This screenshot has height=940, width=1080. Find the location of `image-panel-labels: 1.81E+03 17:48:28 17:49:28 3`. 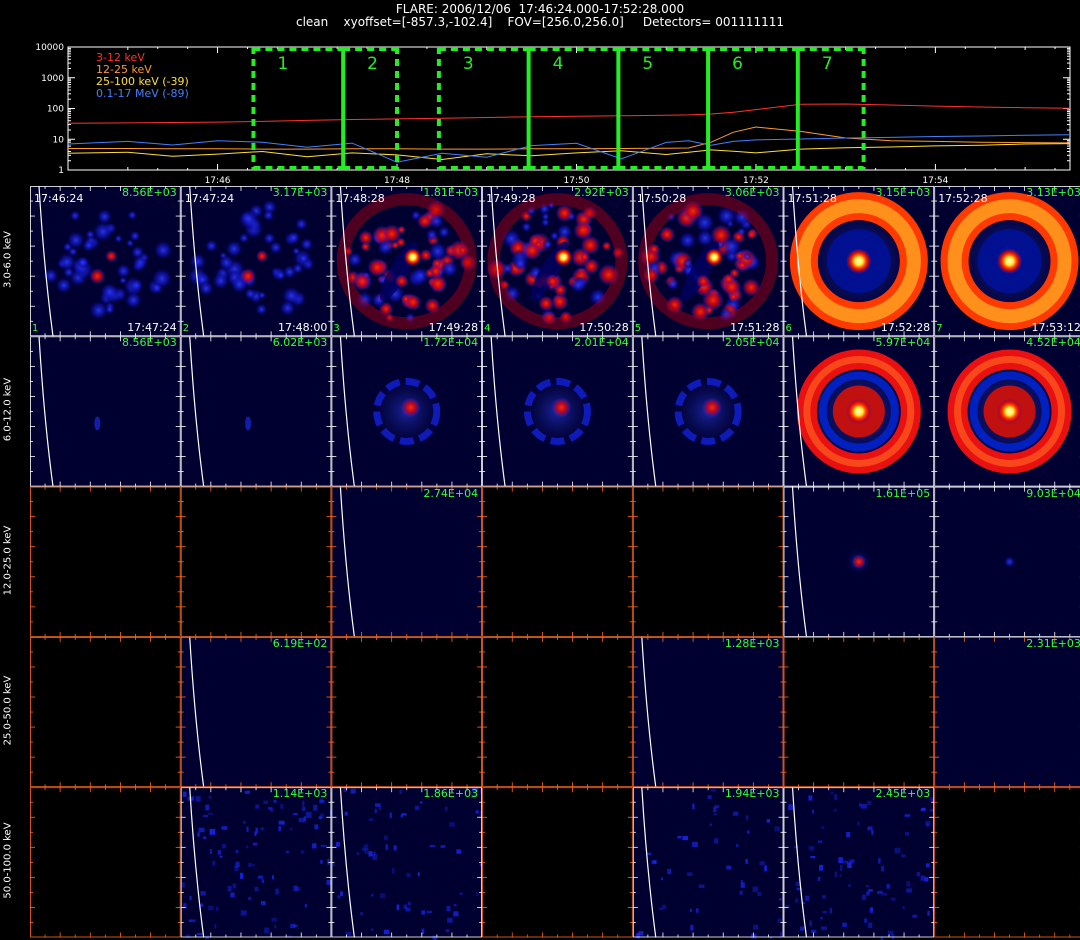

image-panel-labels: 1.81E+03 17:48:28 17:49:28 3 is located at coordinates (406, 261).